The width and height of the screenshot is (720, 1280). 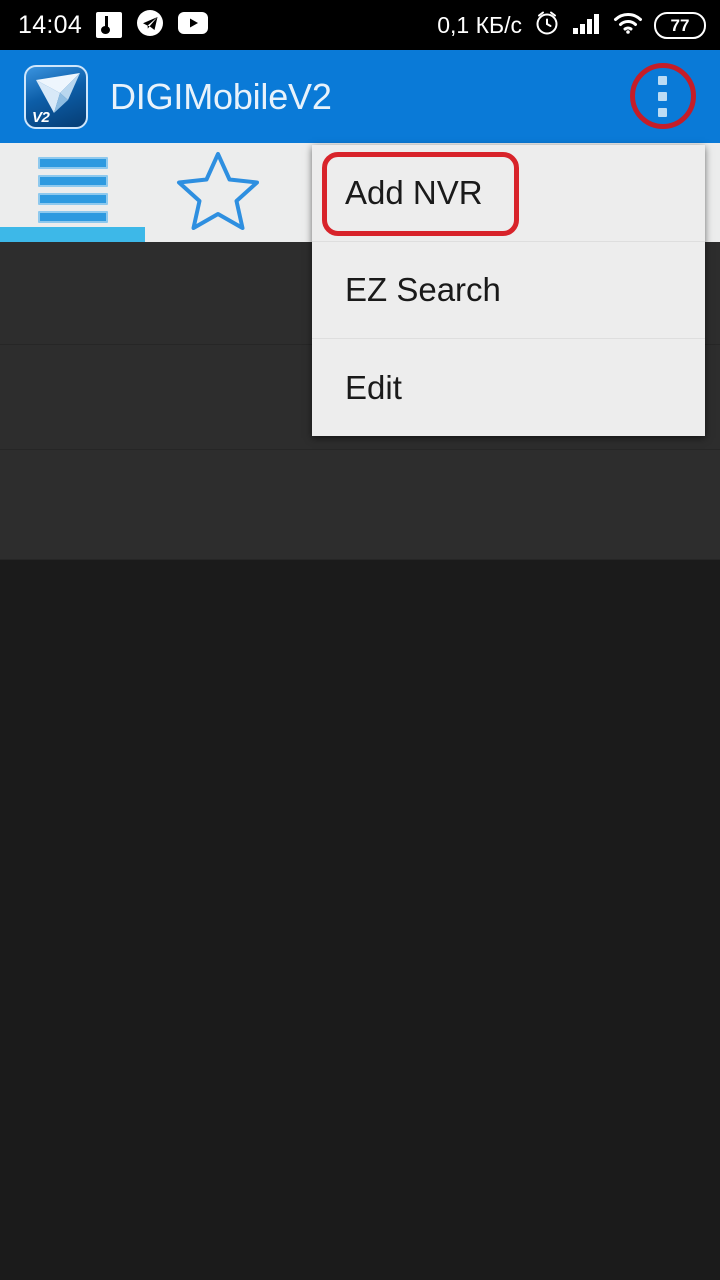 What do you see at coordinates (221, 96) in the screenshot?
I see `page-title: DIGIMobileV2` at bounding box center [221, 96].